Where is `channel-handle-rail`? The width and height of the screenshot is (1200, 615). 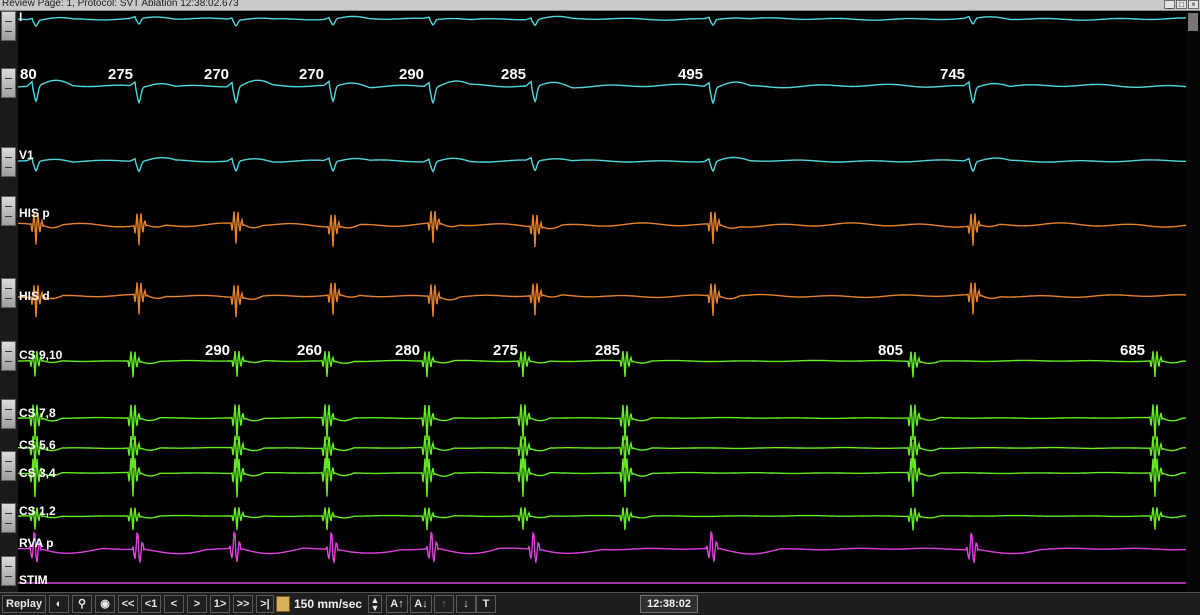 channel-handle-rail is located at coordinates (9, 301).